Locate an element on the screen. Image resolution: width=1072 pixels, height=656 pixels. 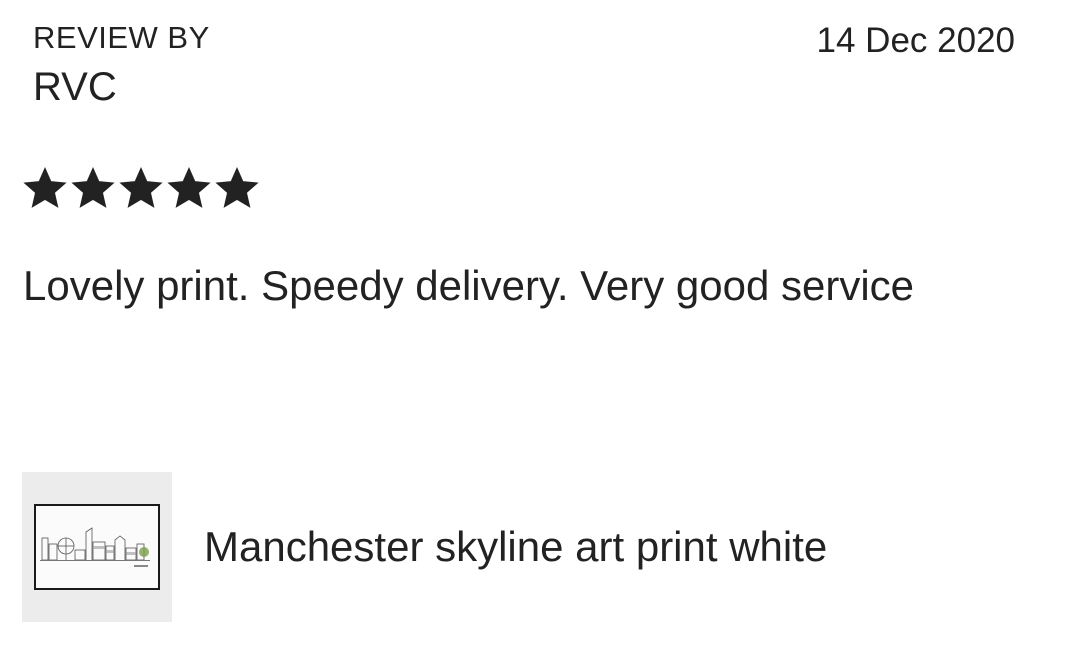
reviewer-name: RVC is located at coordinates (75, 87).